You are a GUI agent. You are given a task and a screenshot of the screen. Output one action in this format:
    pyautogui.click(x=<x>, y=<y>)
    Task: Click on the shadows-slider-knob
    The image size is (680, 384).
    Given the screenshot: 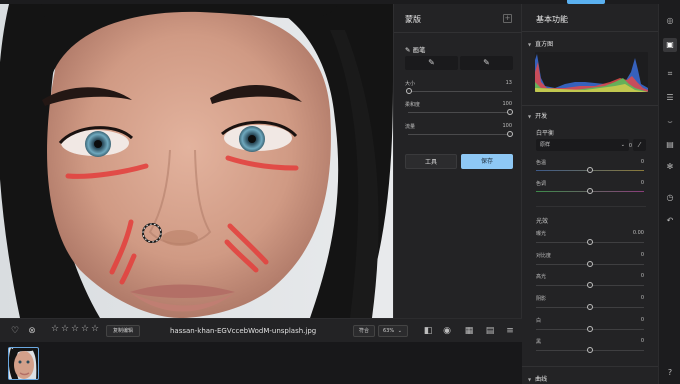 What is the action you would take?
    pyautogui.click(x=590, y=307)
    